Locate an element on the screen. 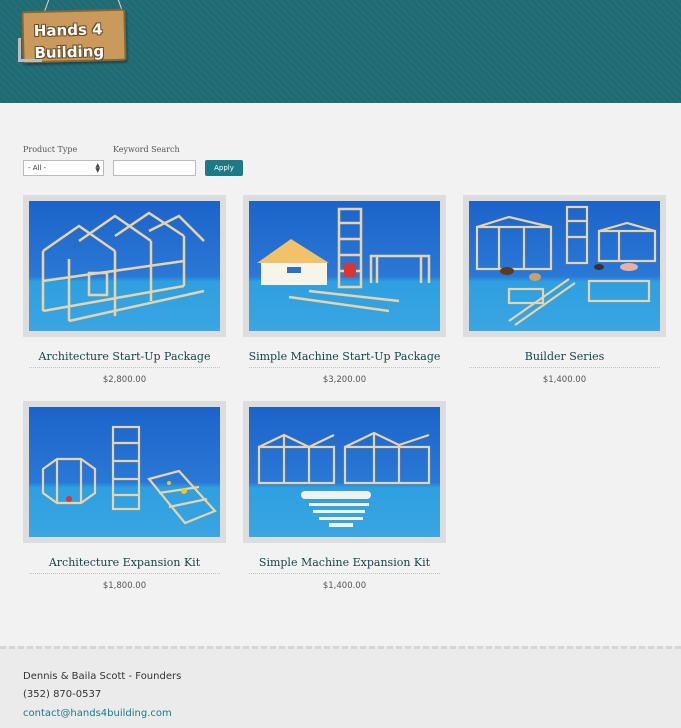  founders-text: Dennis & Baila Scott - Founders is located at coordinates (102, 676).